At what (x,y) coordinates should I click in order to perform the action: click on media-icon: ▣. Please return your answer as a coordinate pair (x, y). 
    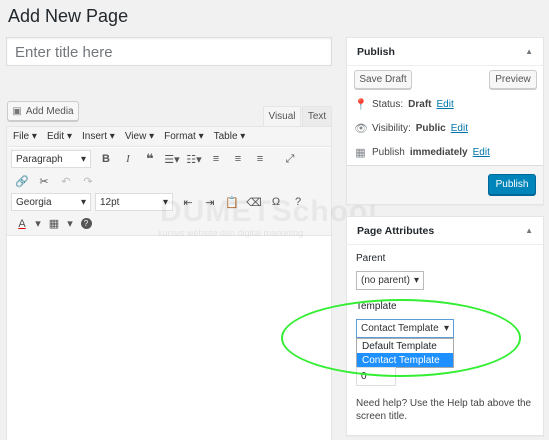
    Looking at the image, I should click on (17, 111).